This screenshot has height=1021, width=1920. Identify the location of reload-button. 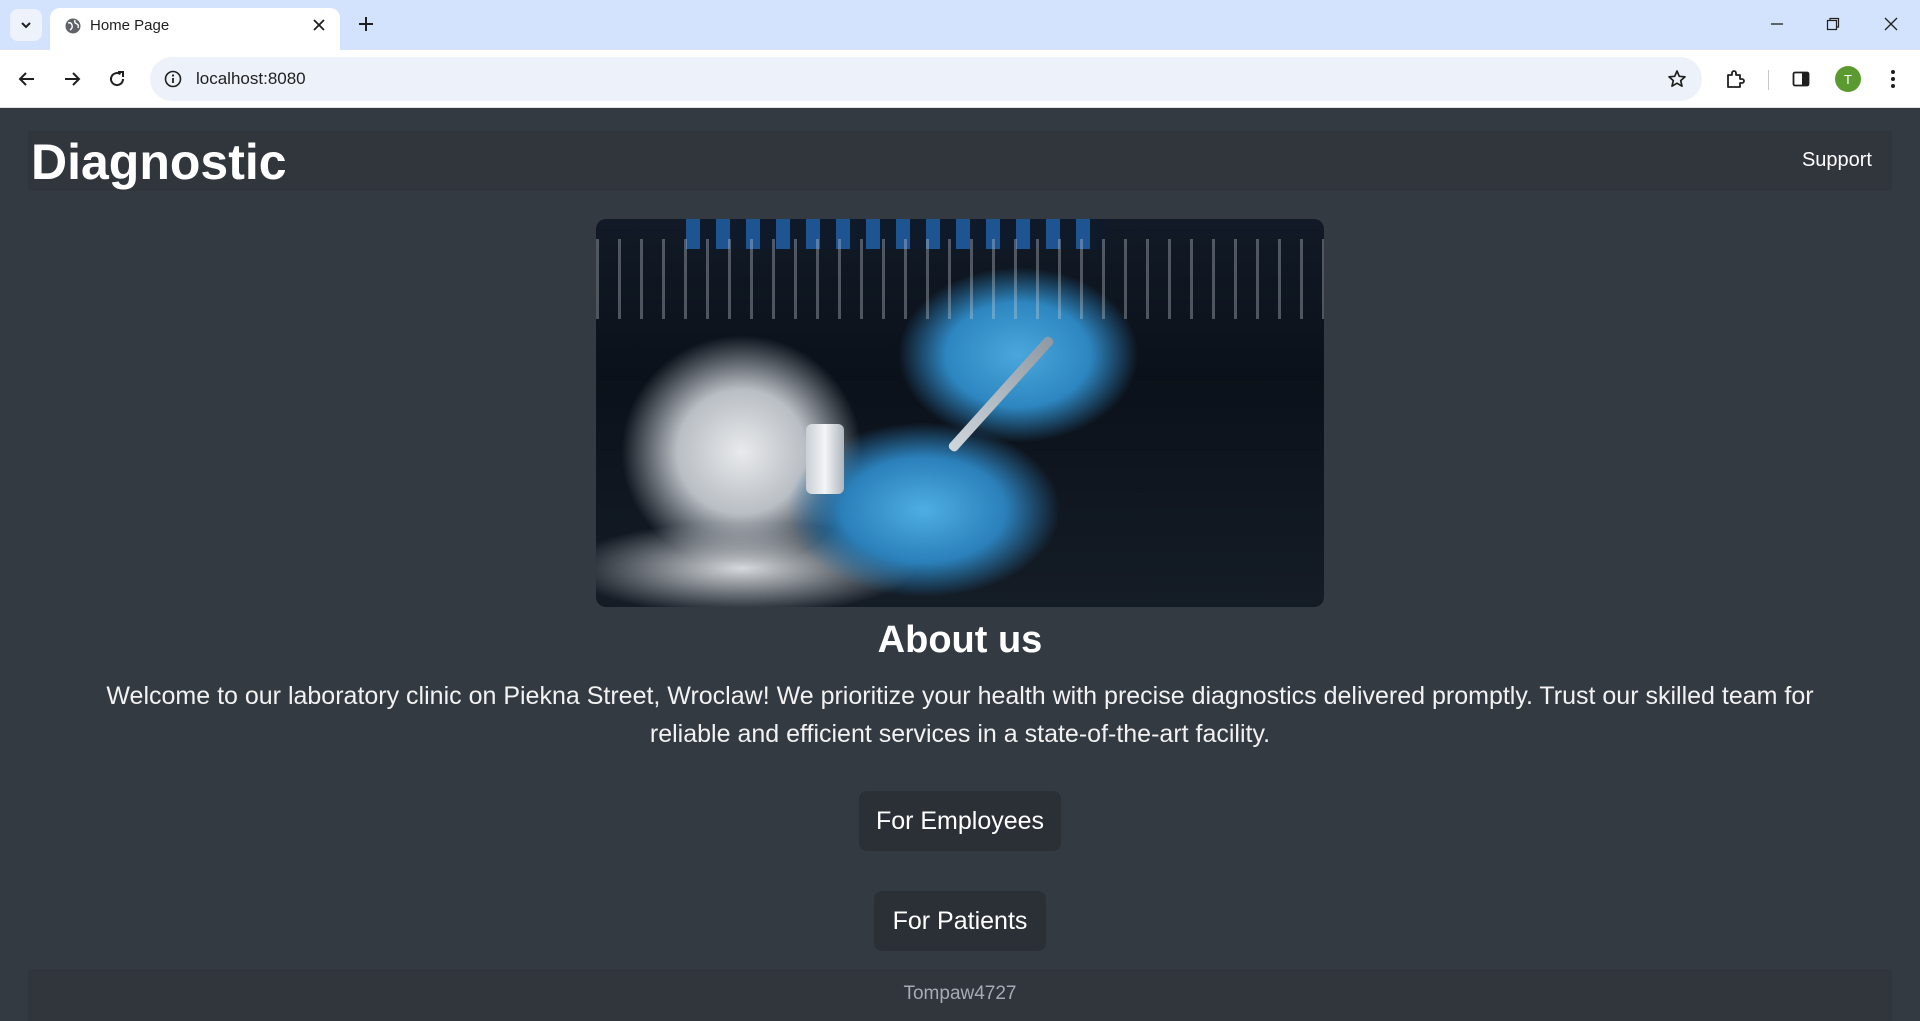
(117, 79).